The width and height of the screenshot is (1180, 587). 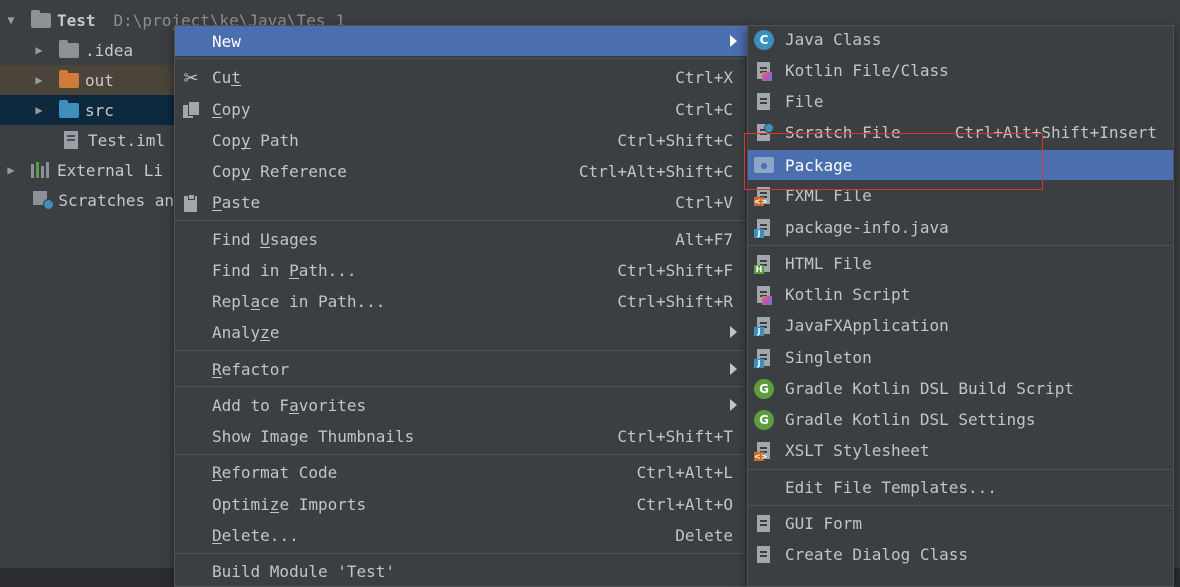 I want to click on menu-item-new: New, so click(x=461, y=41).